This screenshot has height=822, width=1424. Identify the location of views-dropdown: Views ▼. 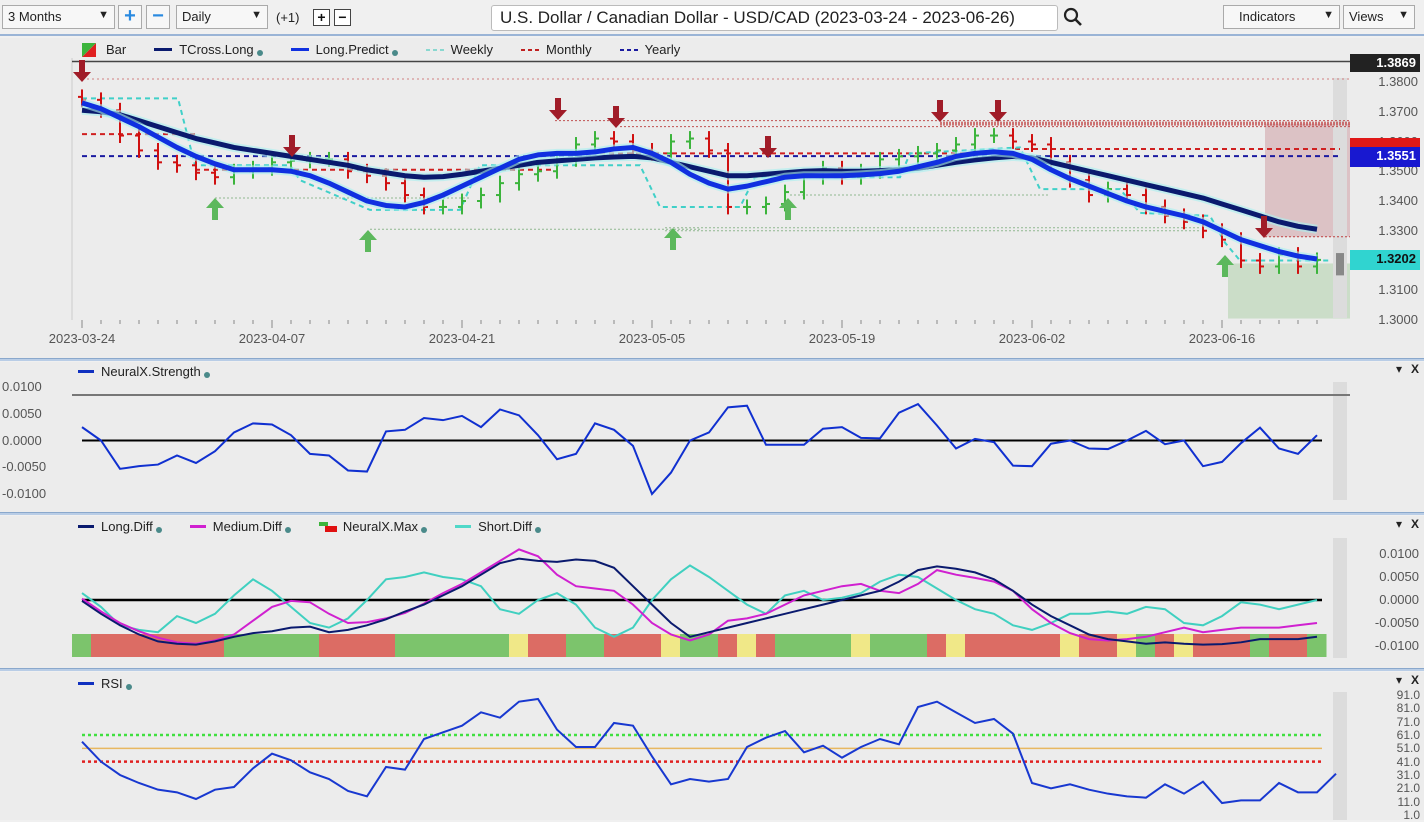
(1379, 17).